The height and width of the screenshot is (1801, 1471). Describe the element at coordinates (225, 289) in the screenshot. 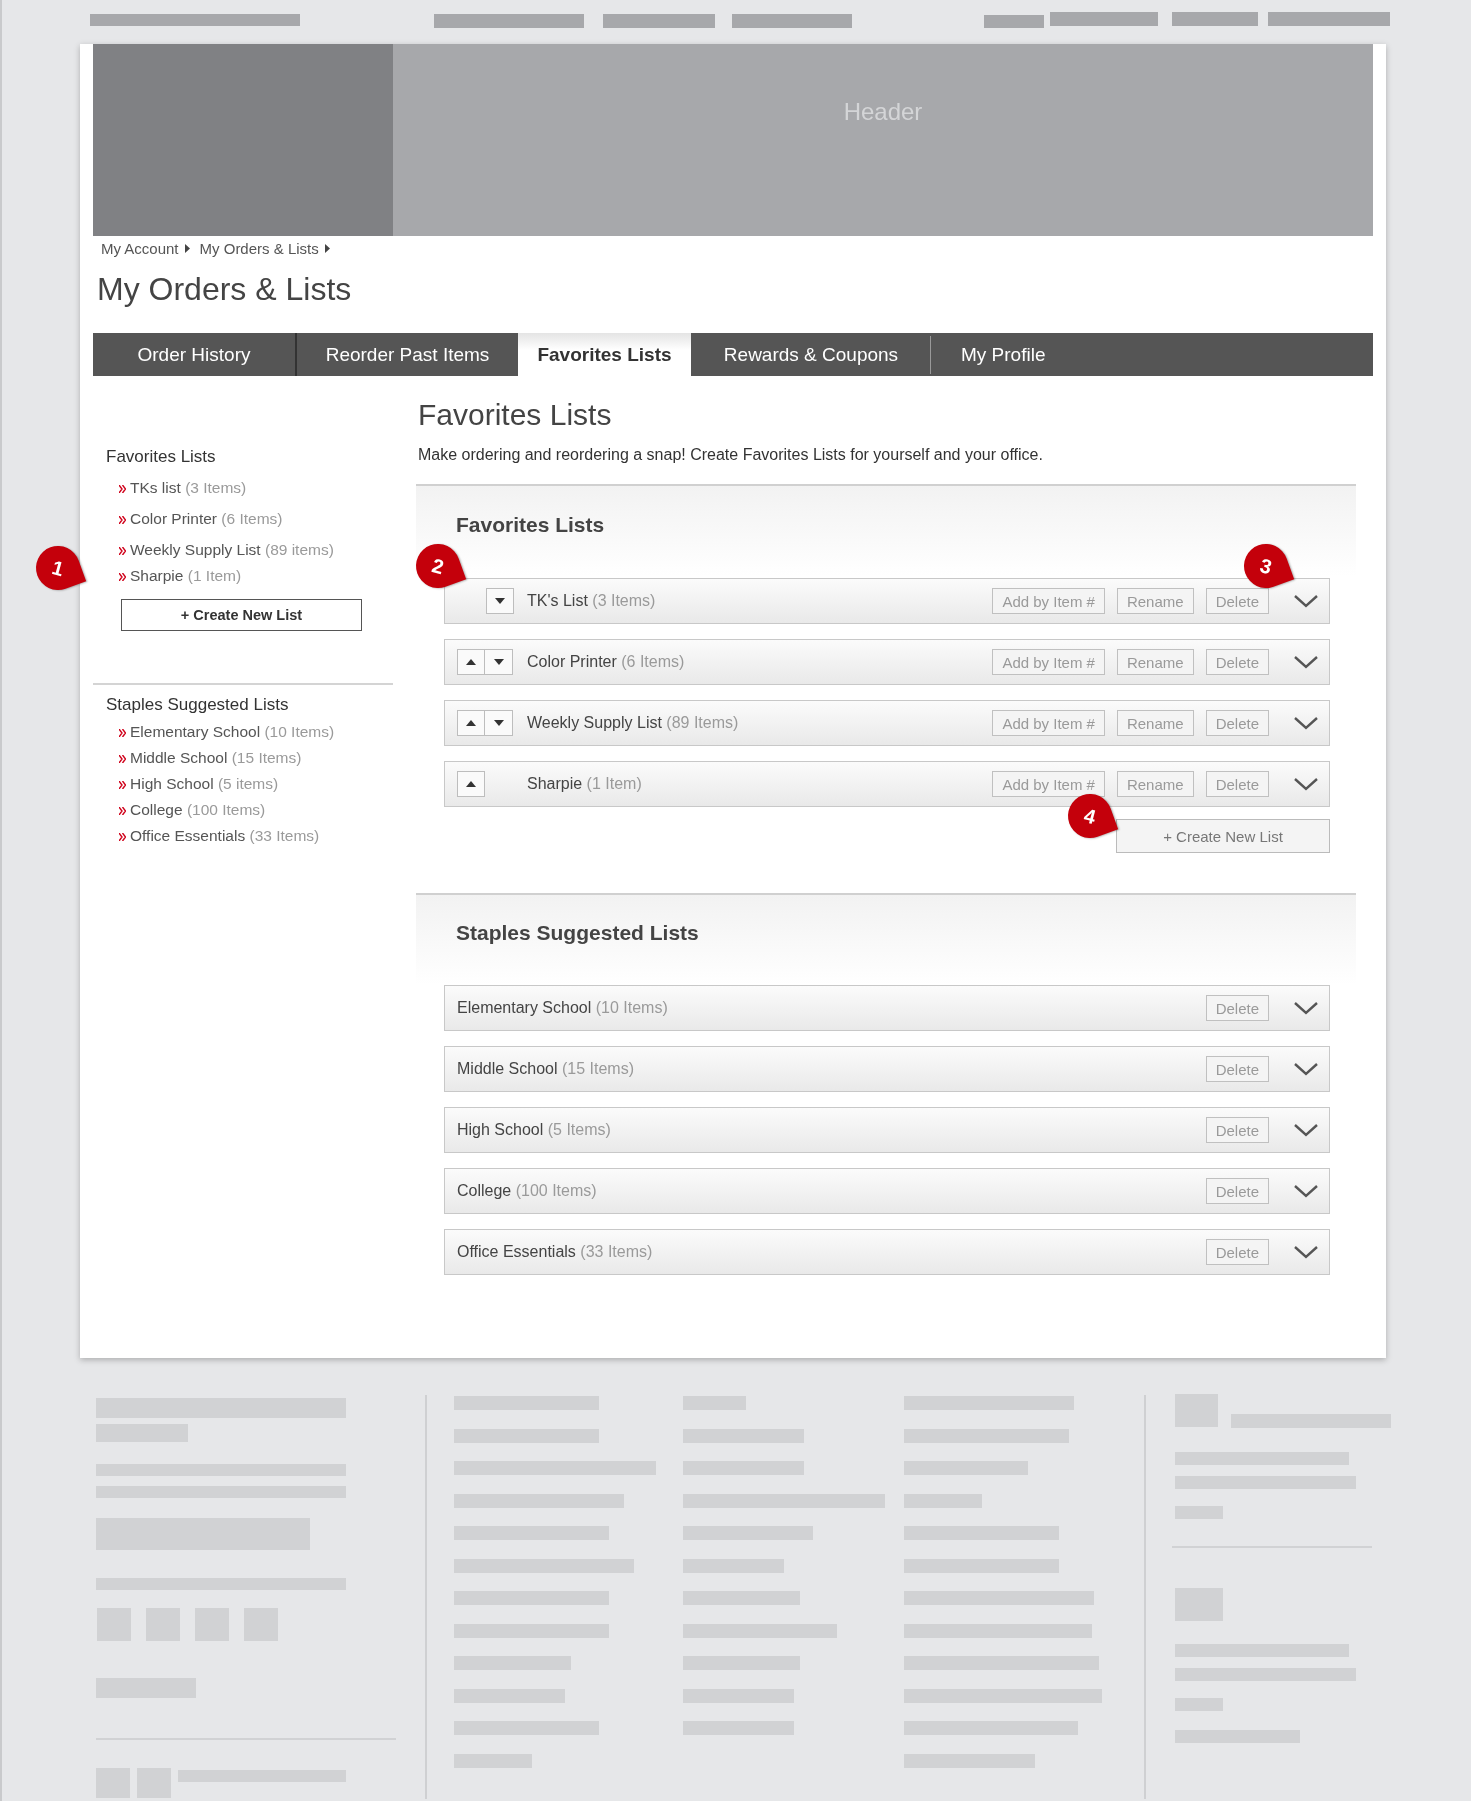

I see `page-title: My Orders & Lists` at that location.